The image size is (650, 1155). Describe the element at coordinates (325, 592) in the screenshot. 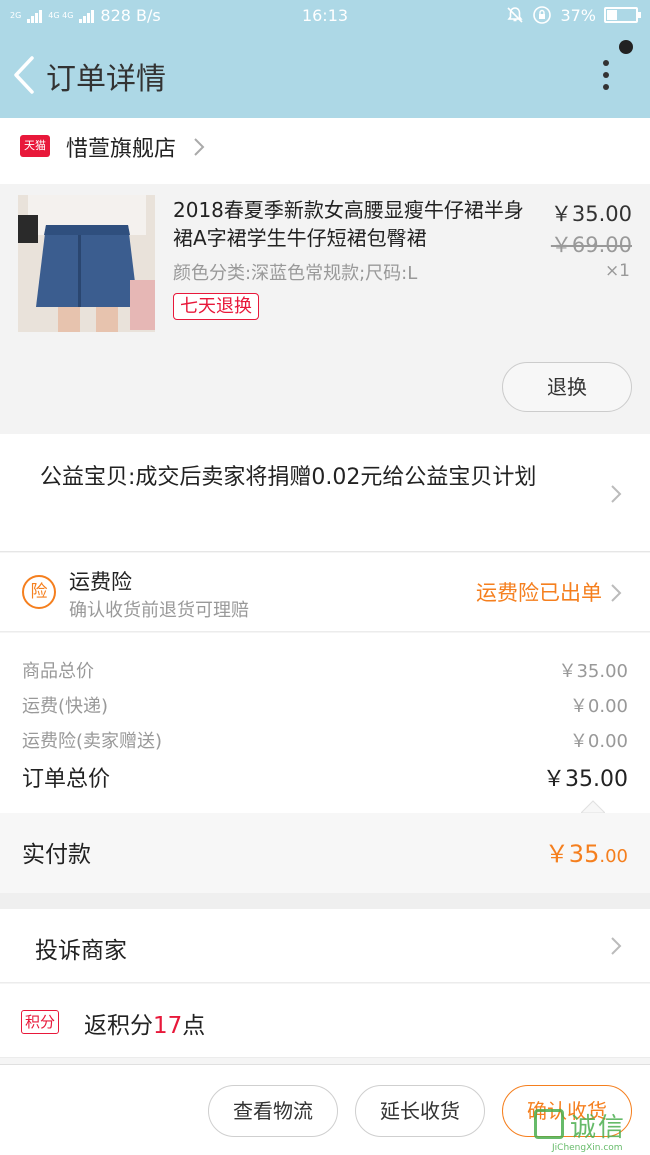

I see `shipping-insurance-row: 险 运费险 确认收货前退货可理赔 运费险已出单` at that location.